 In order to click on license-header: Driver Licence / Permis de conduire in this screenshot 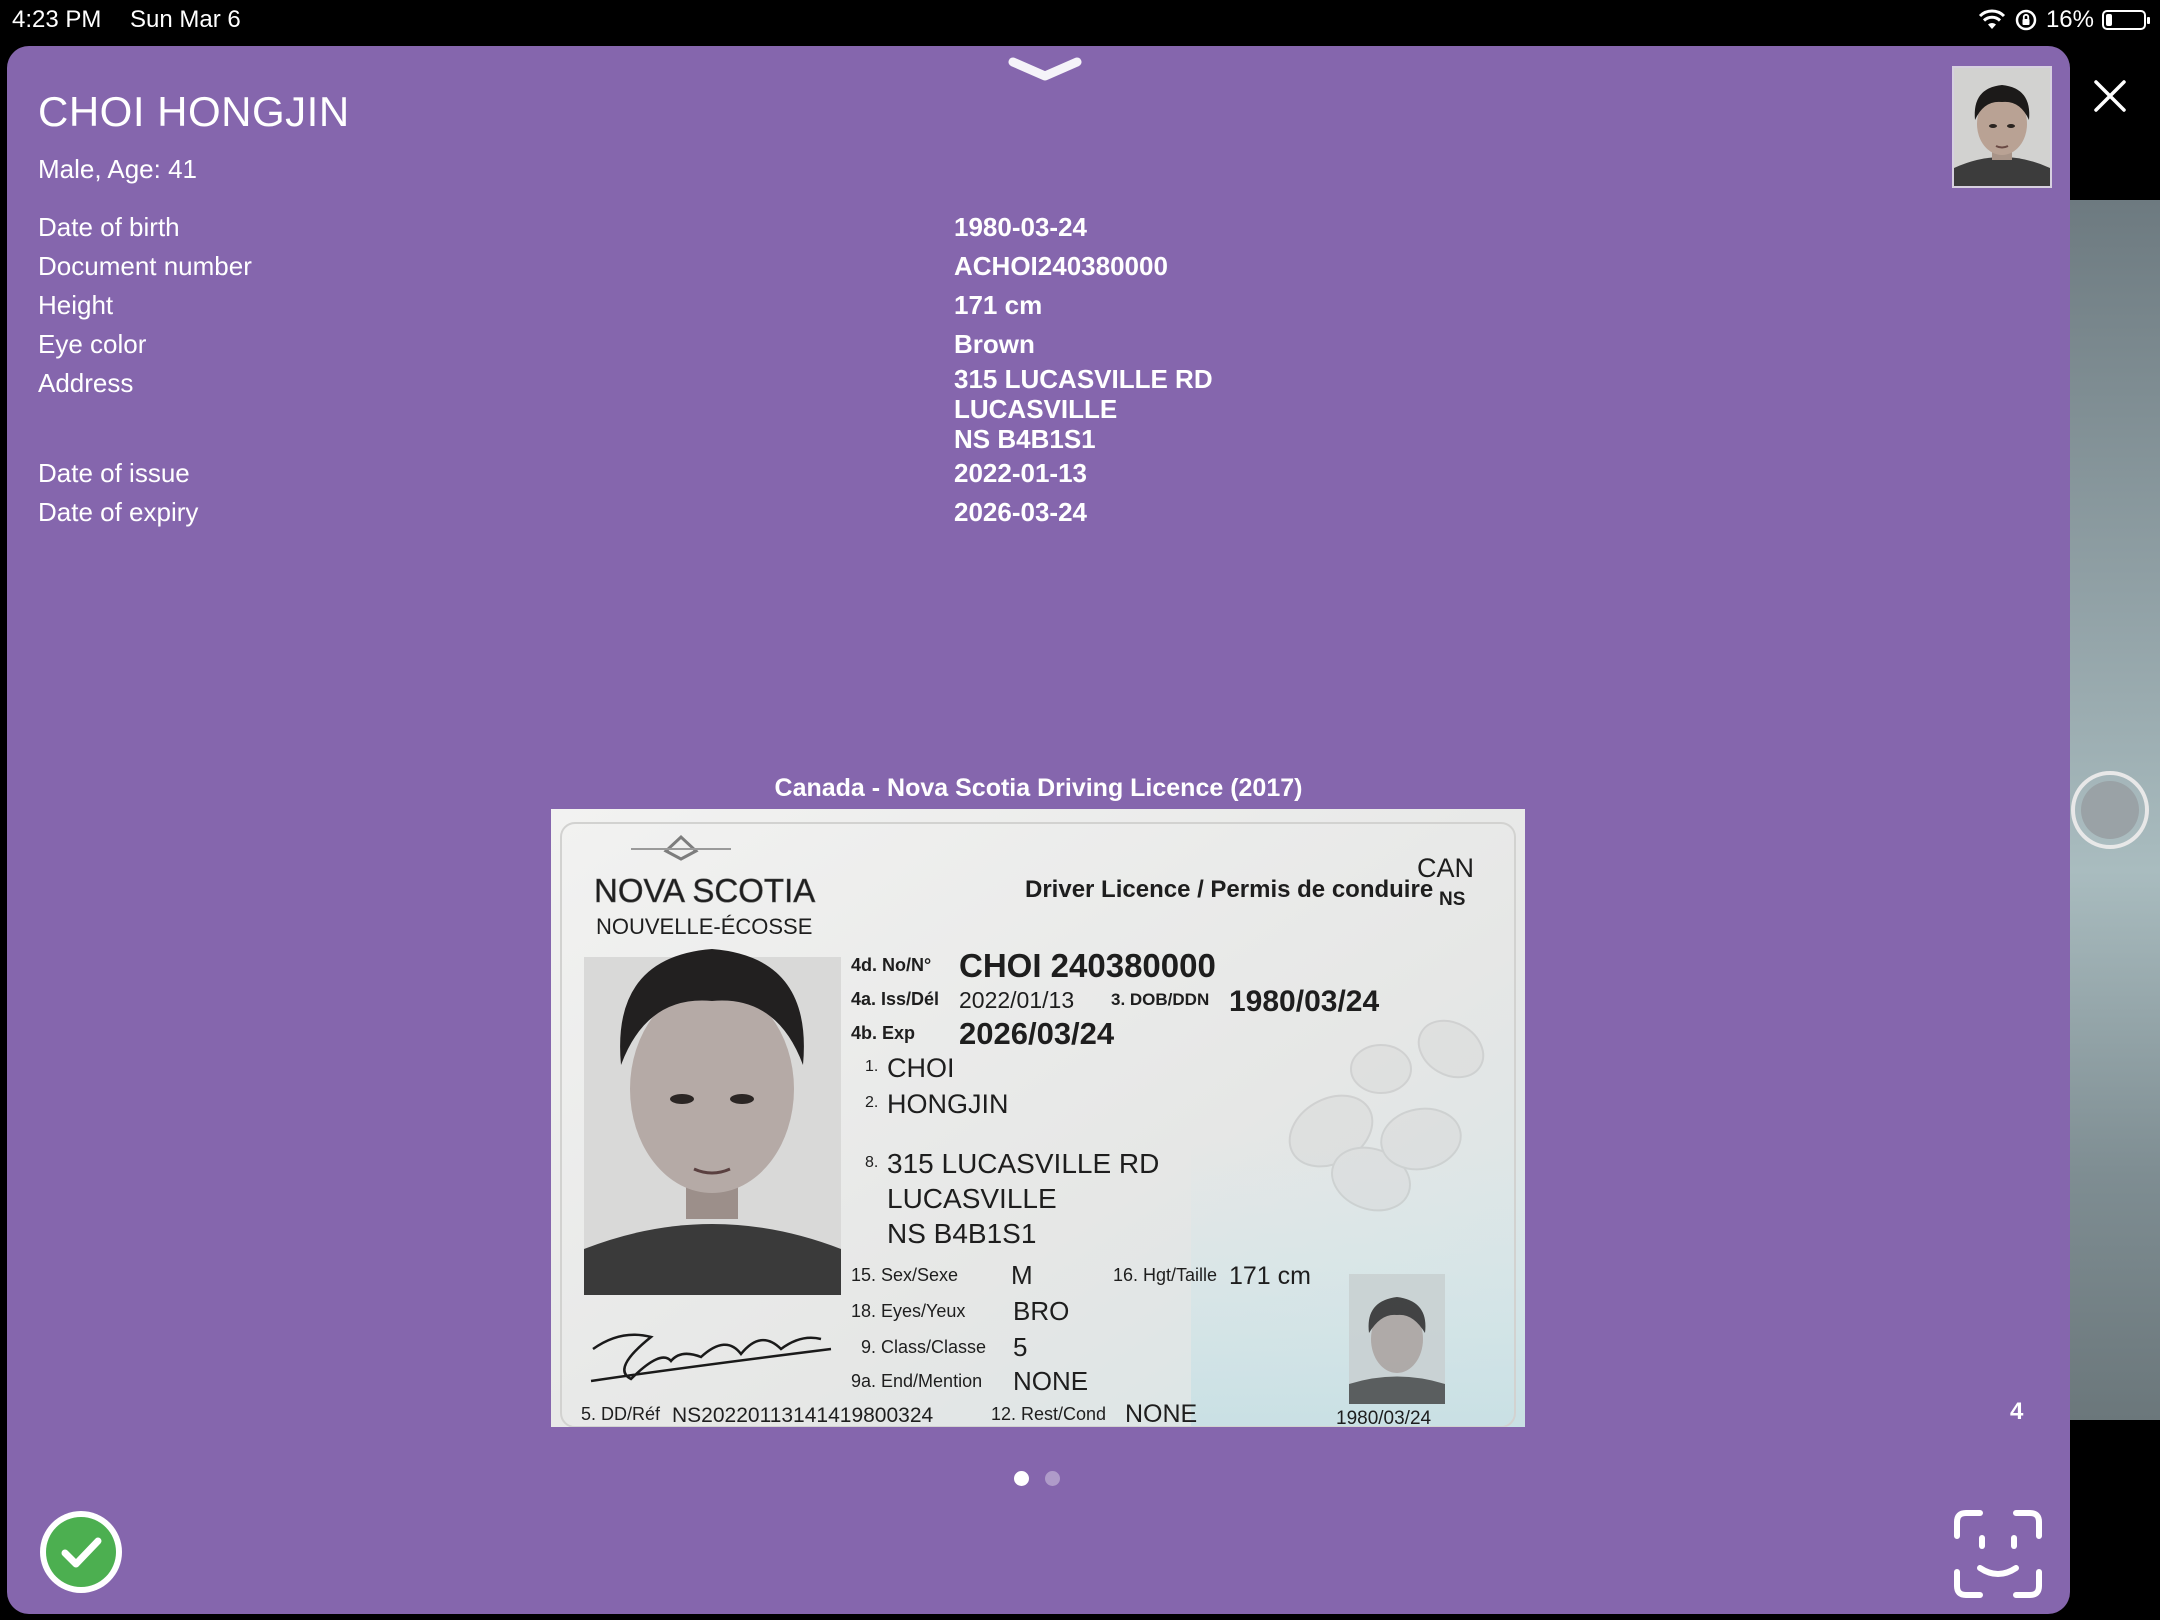, I will do `click(1229, 889)`.